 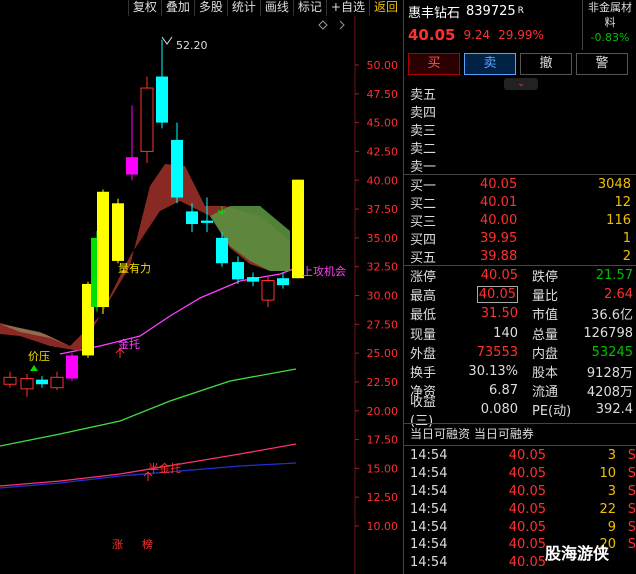 I want to click on buy-price: 40.01, so click(x=499, y=202).